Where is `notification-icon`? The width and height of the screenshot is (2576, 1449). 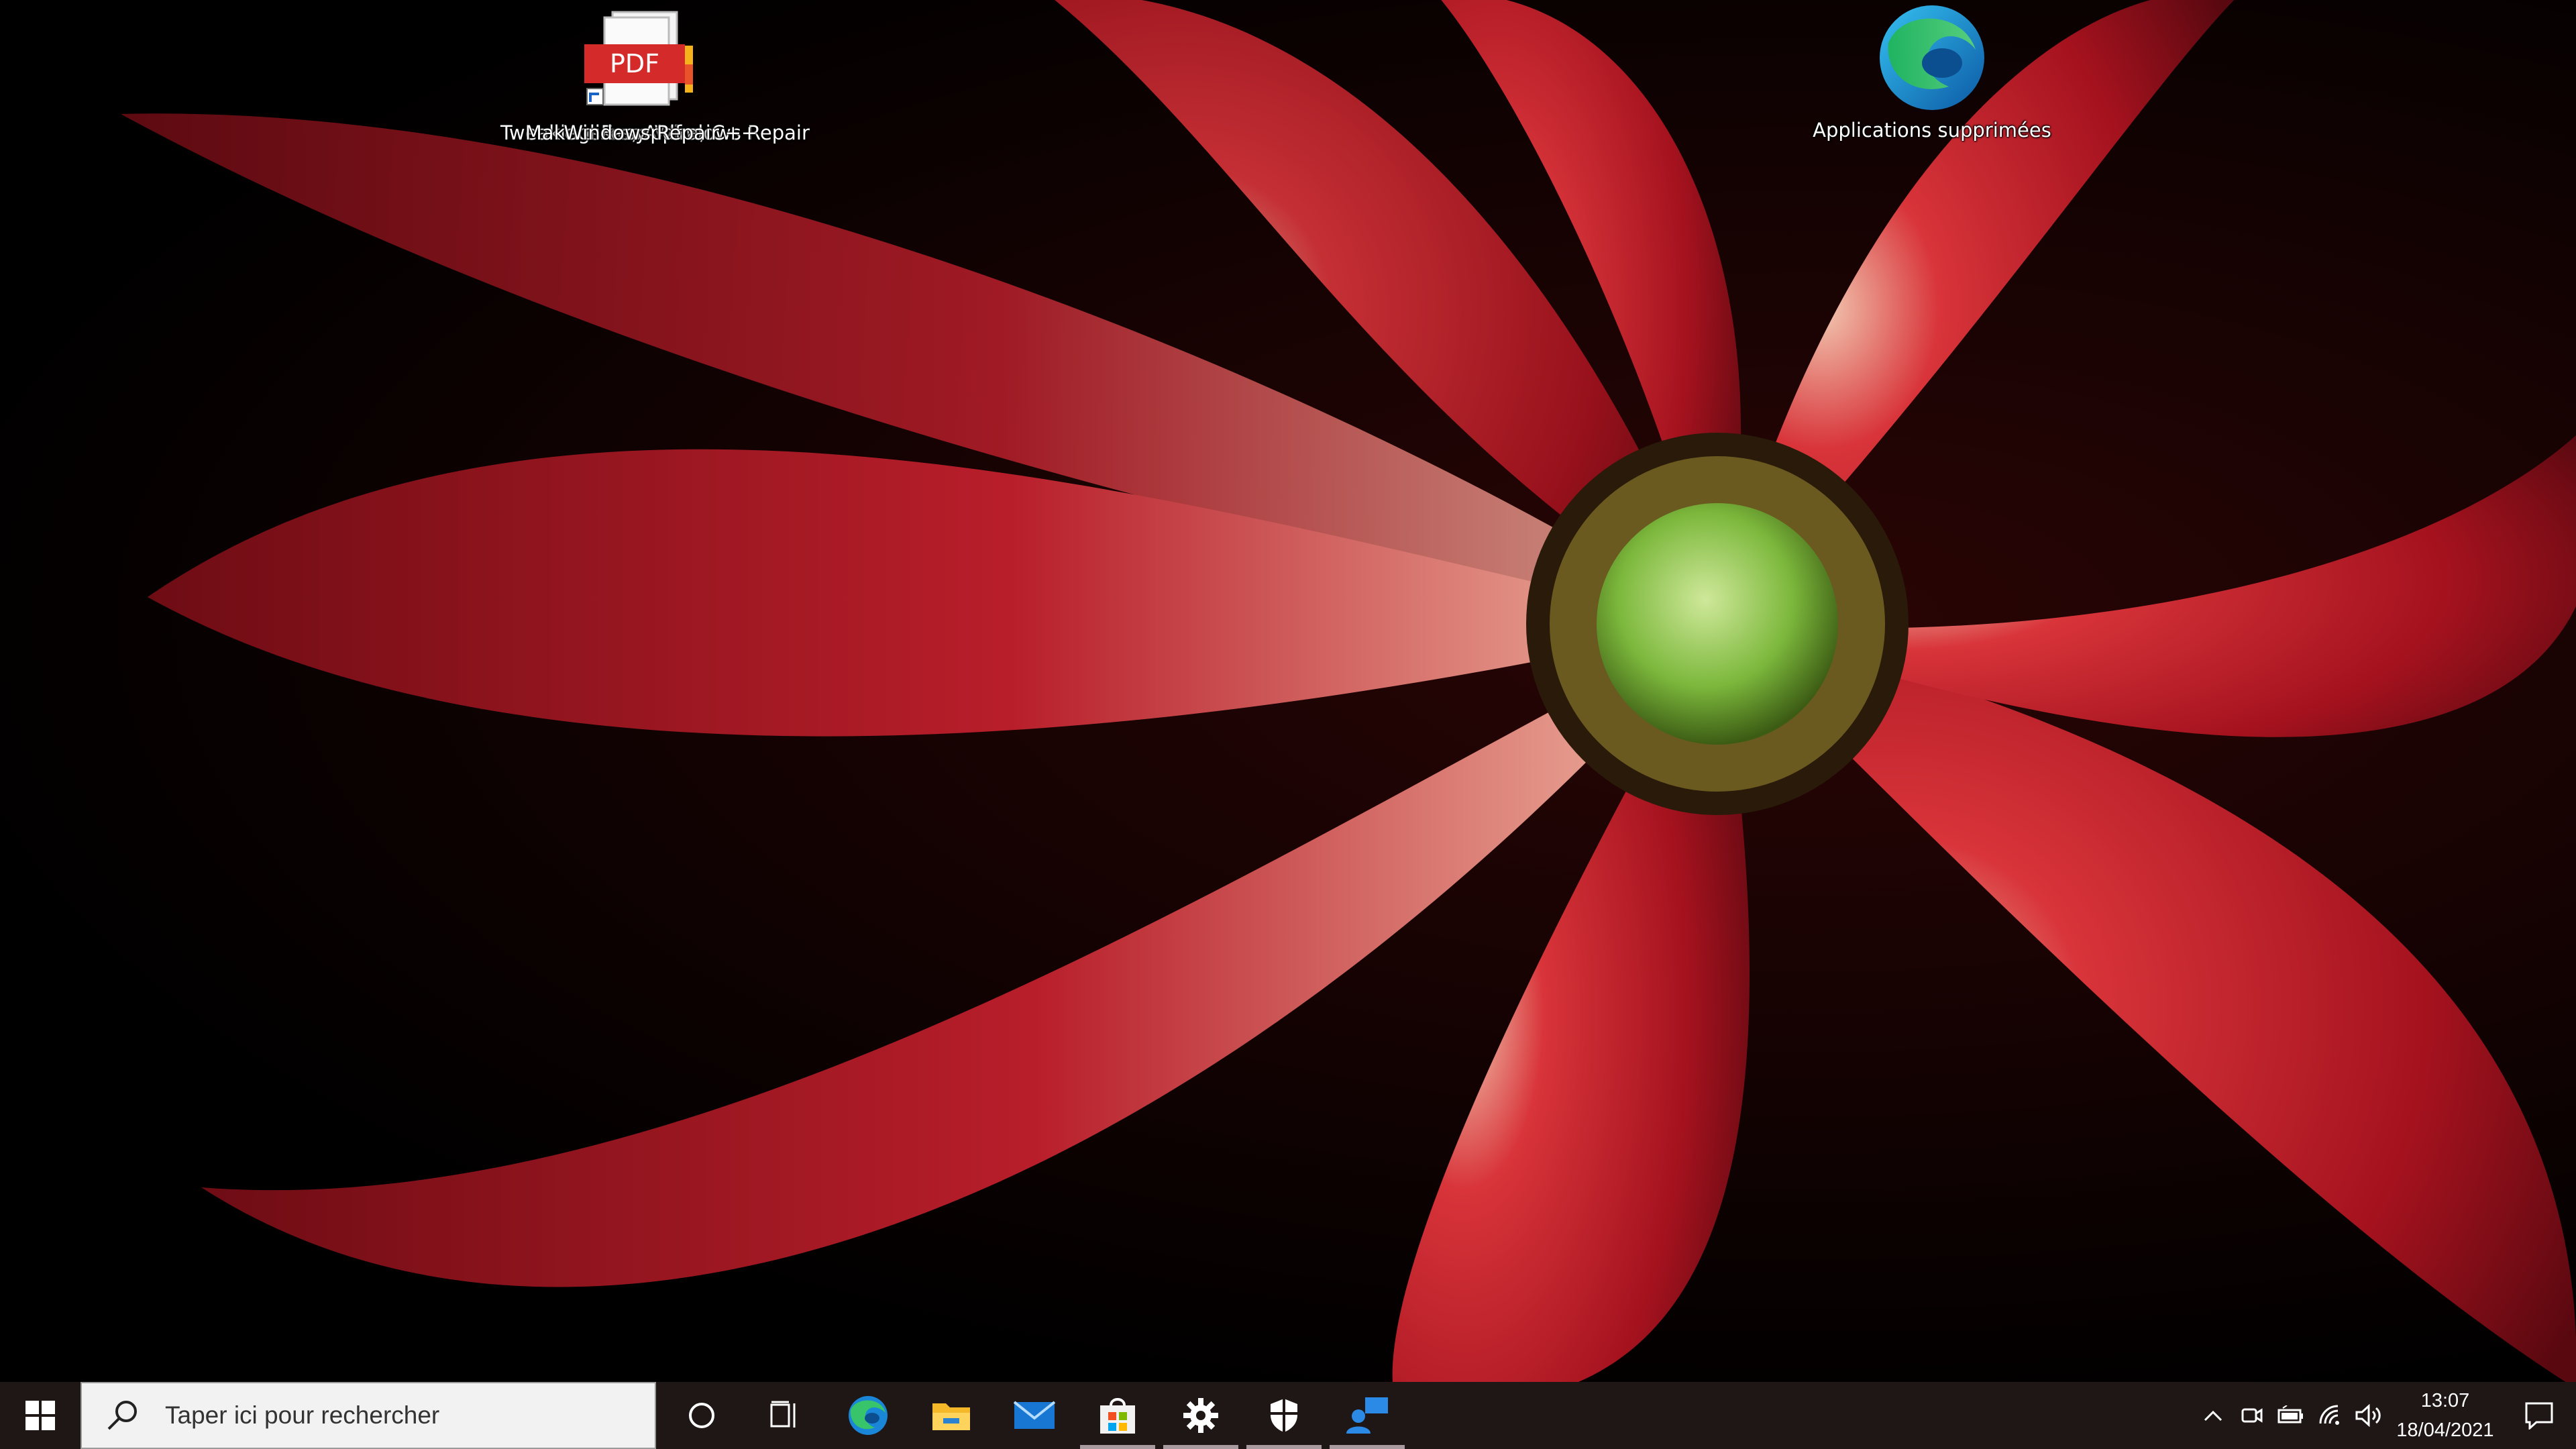
notification-icon is located at coordinates (2539, 1416).